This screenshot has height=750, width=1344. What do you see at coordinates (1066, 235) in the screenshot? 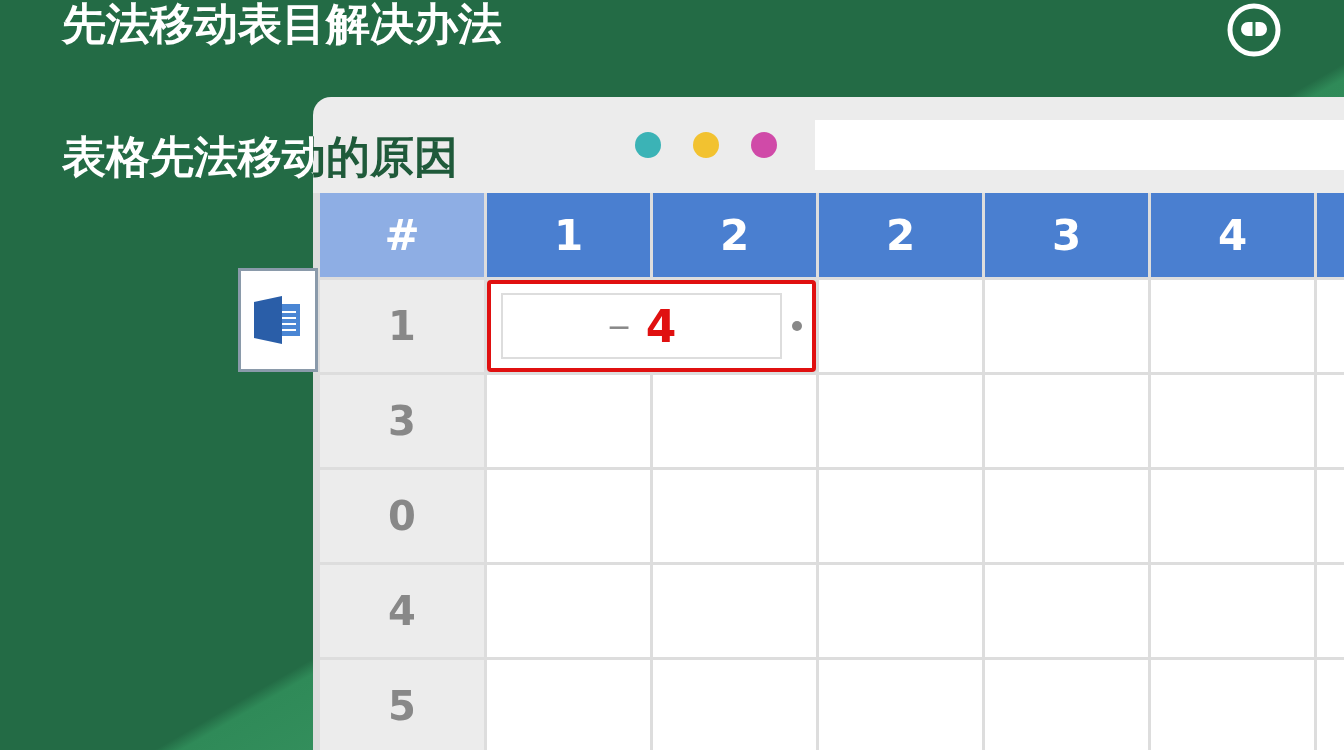
I see `column-header: 3` at bounding box center [1066, 235].